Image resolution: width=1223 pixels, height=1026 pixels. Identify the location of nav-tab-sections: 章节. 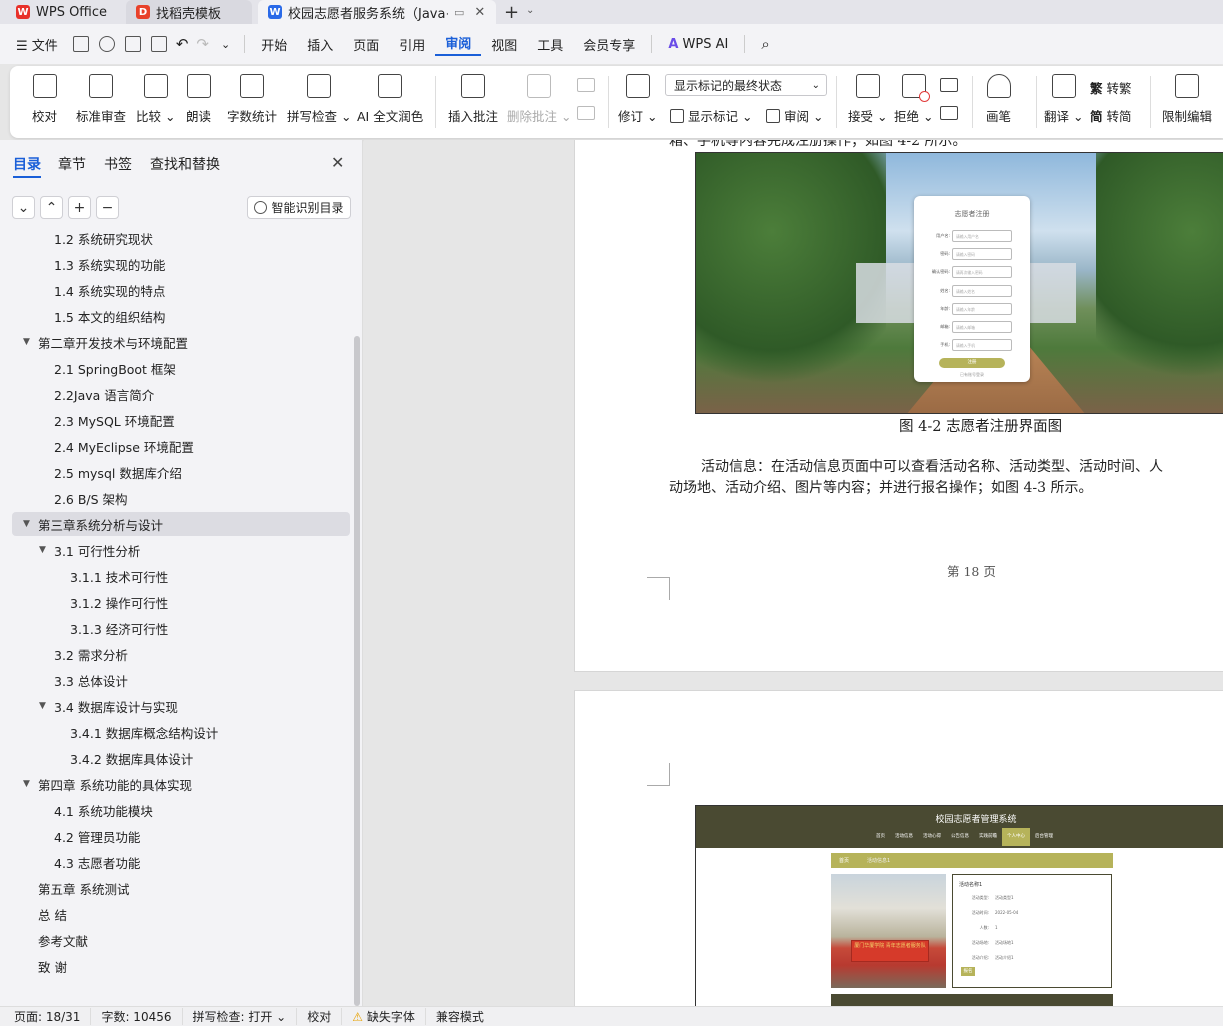
(72, 164).